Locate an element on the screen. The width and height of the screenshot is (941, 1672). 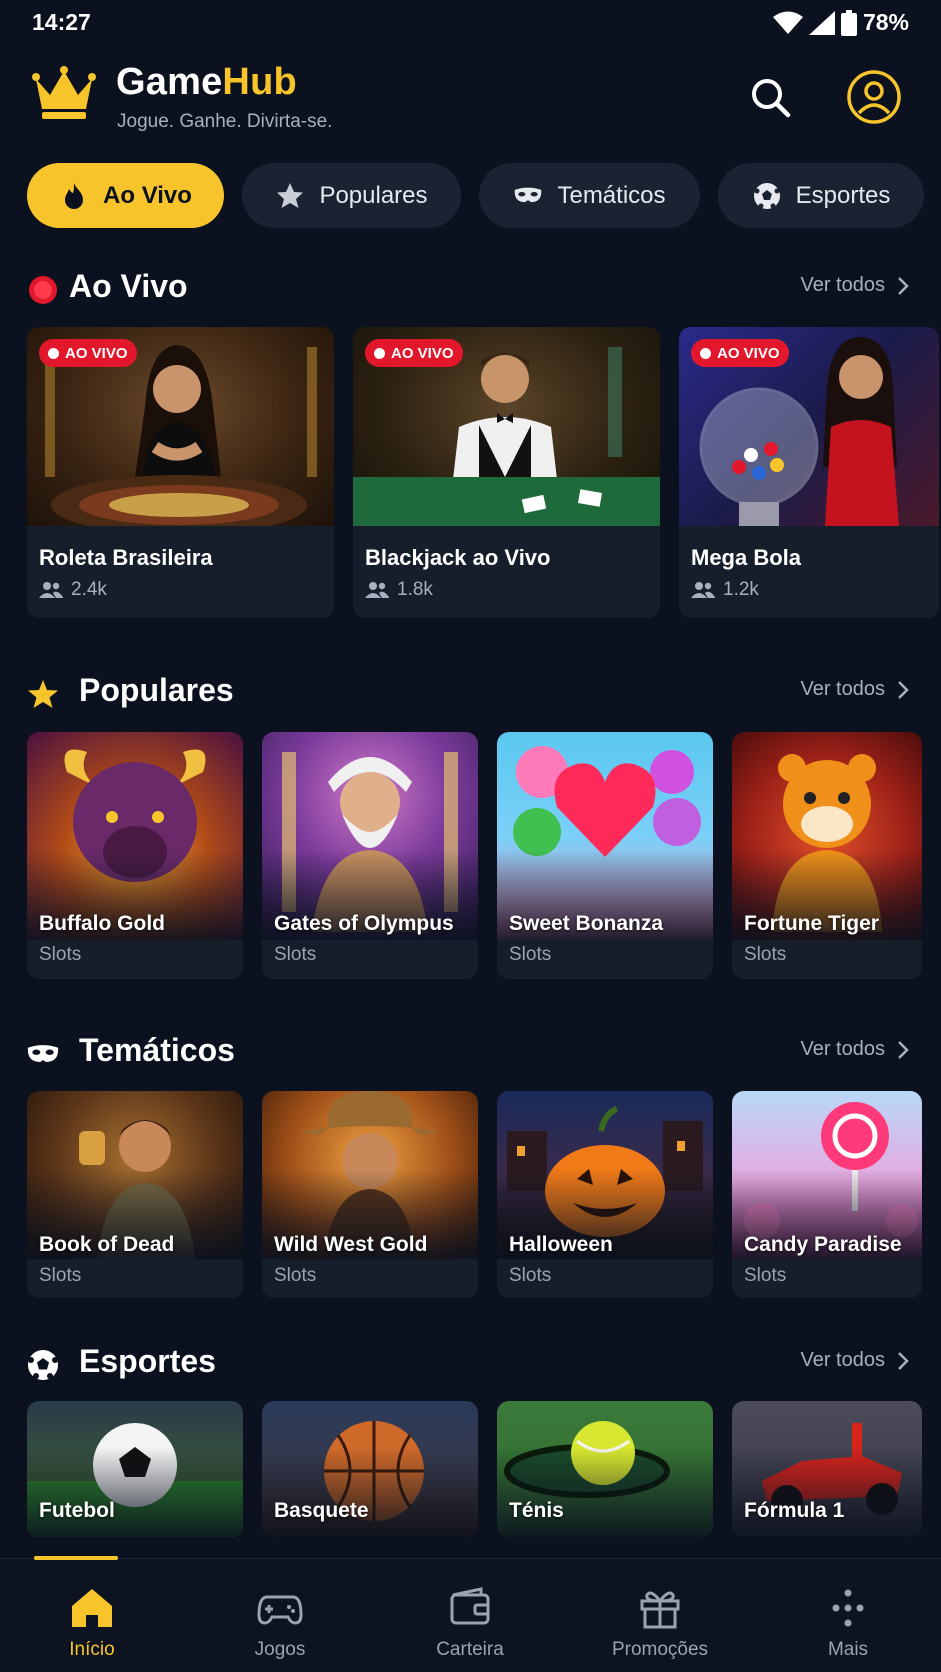
viewer-count: 1.8k is located at coordinates (415, 589).